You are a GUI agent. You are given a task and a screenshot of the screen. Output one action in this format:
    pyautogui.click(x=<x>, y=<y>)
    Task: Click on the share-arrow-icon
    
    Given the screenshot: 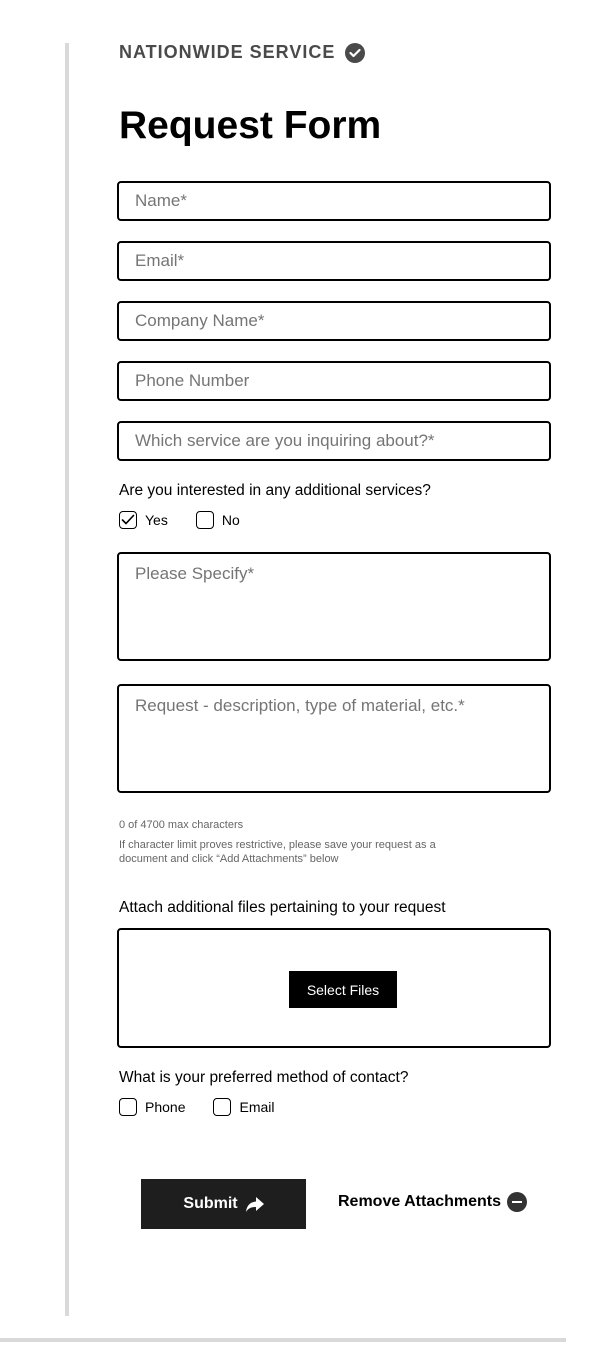 What is the action you would take?
    pyautogui.click(x=254, y=1204)
    